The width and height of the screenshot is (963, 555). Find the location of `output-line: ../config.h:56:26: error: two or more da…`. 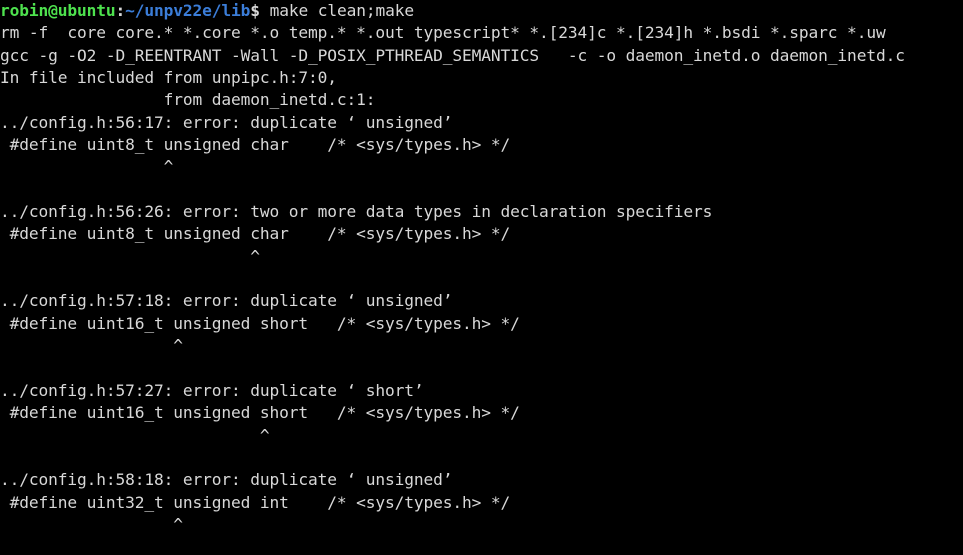

output-line: ../config.h:56:26: error: two or more da… is located at coordinates (356, 212).